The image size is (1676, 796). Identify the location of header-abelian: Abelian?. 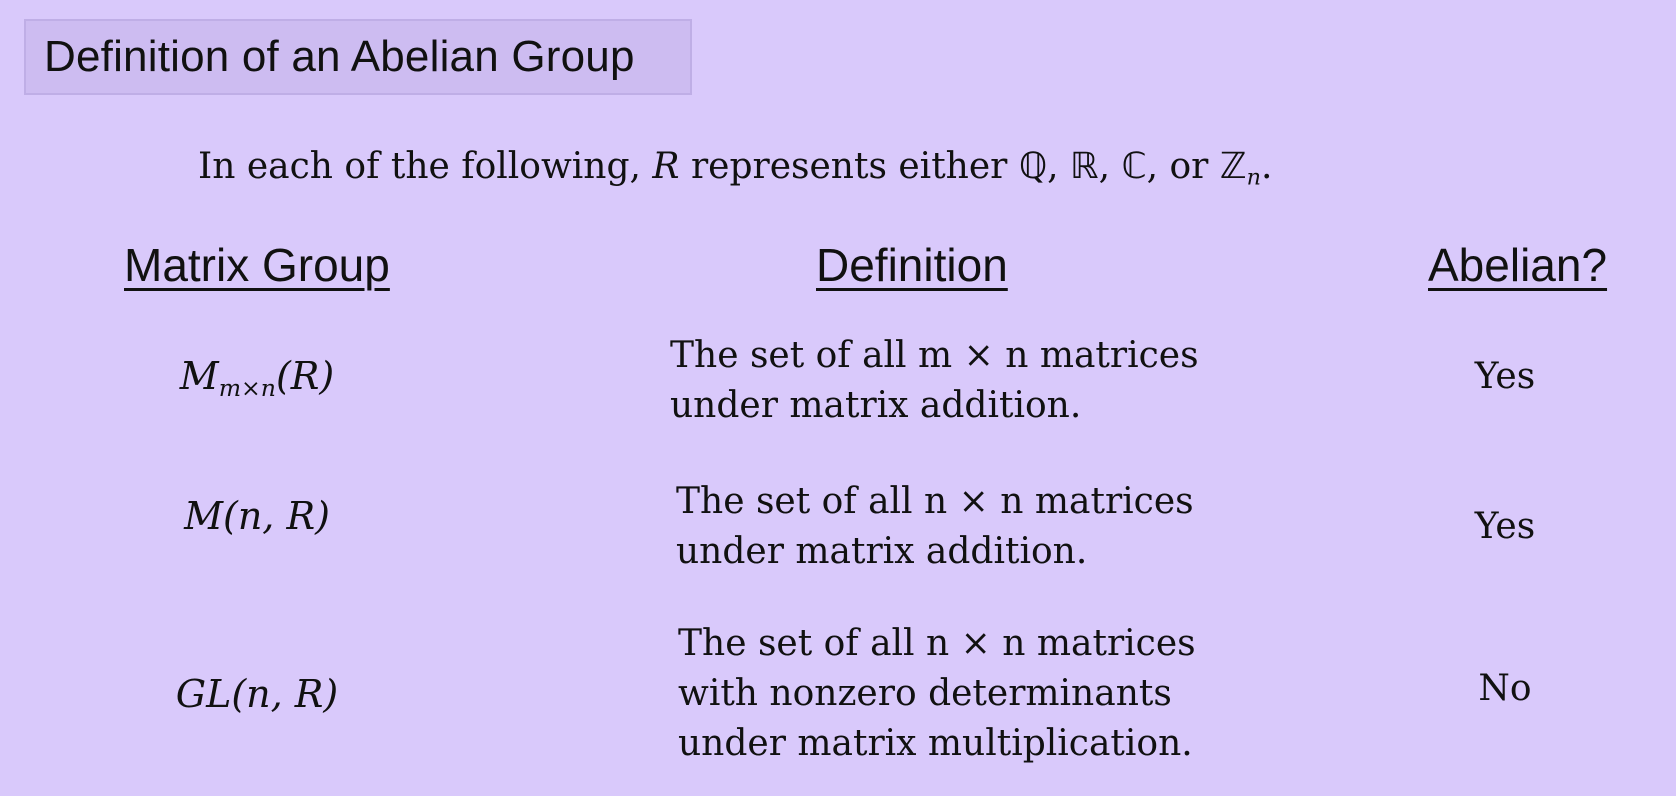
(1518, 265).